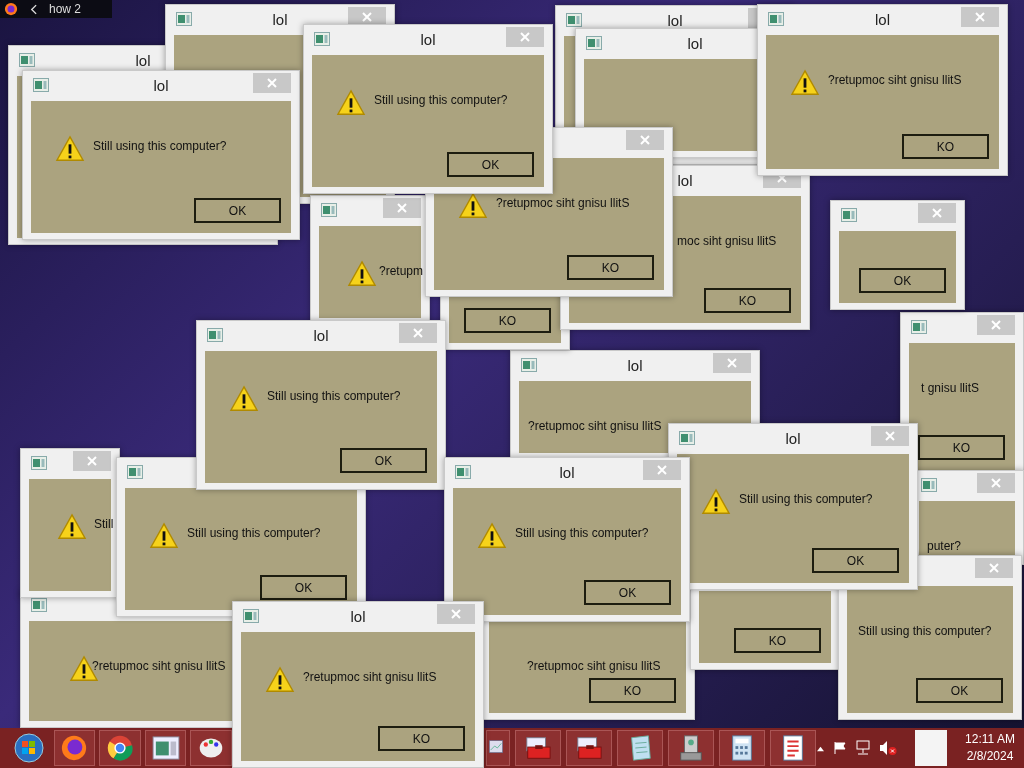  I want to click on notification-area, so click(931, 748).